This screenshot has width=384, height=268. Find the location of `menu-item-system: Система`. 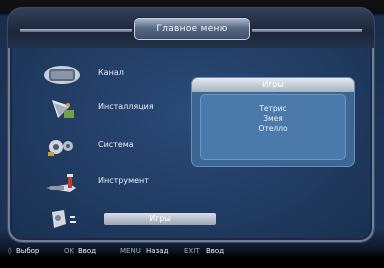

menu-item-system: Система is located at coordinates (120, 147).